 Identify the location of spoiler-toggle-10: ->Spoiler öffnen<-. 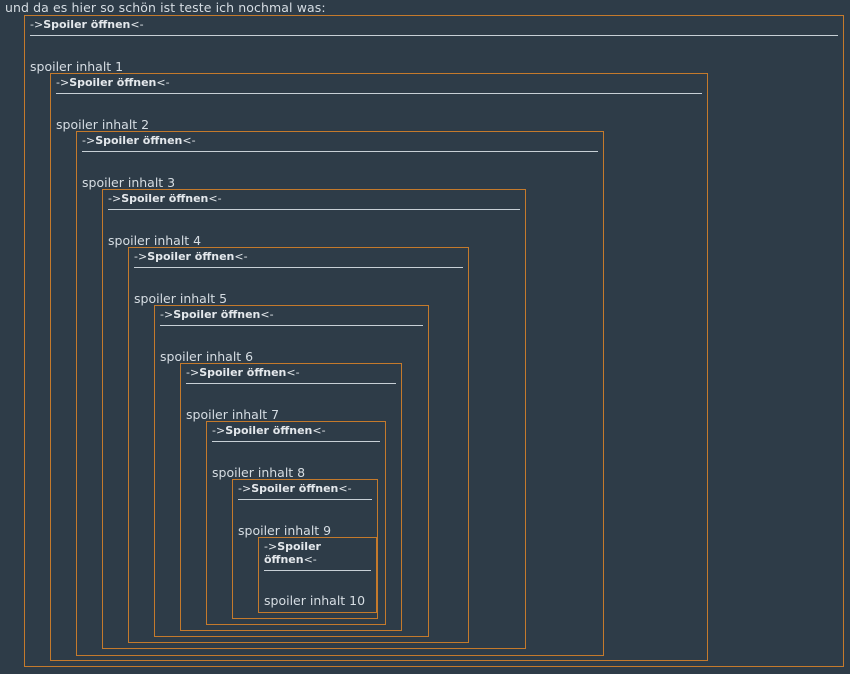
(317, 555).